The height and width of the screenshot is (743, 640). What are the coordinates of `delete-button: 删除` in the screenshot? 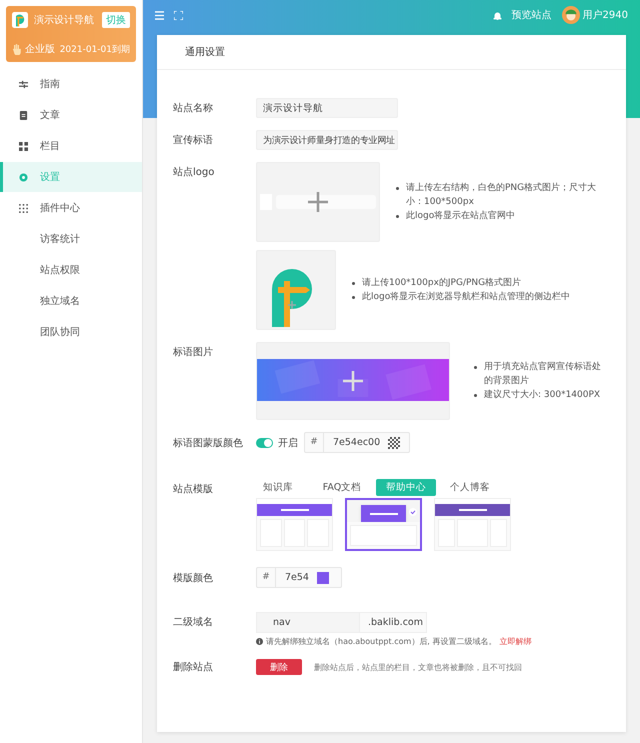 It's located at (279, 667).